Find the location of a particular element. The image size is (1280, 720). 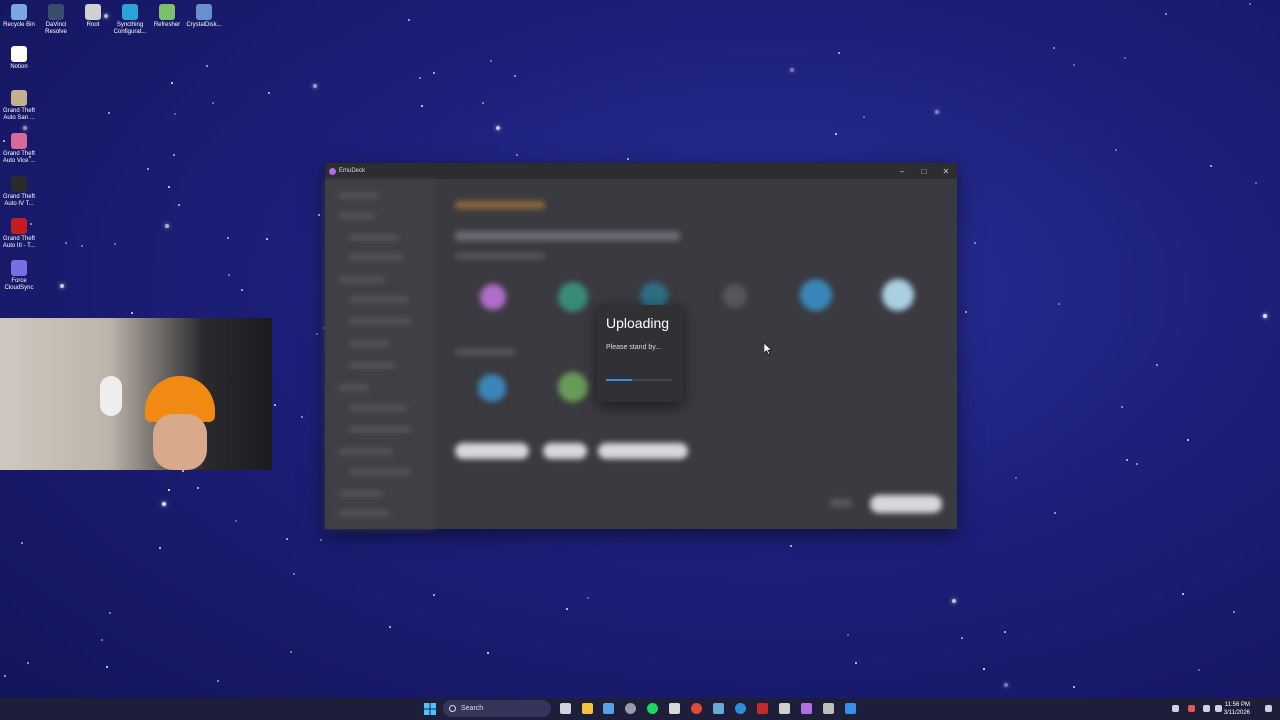

chrome-icon is located at coordinates (696, 708).